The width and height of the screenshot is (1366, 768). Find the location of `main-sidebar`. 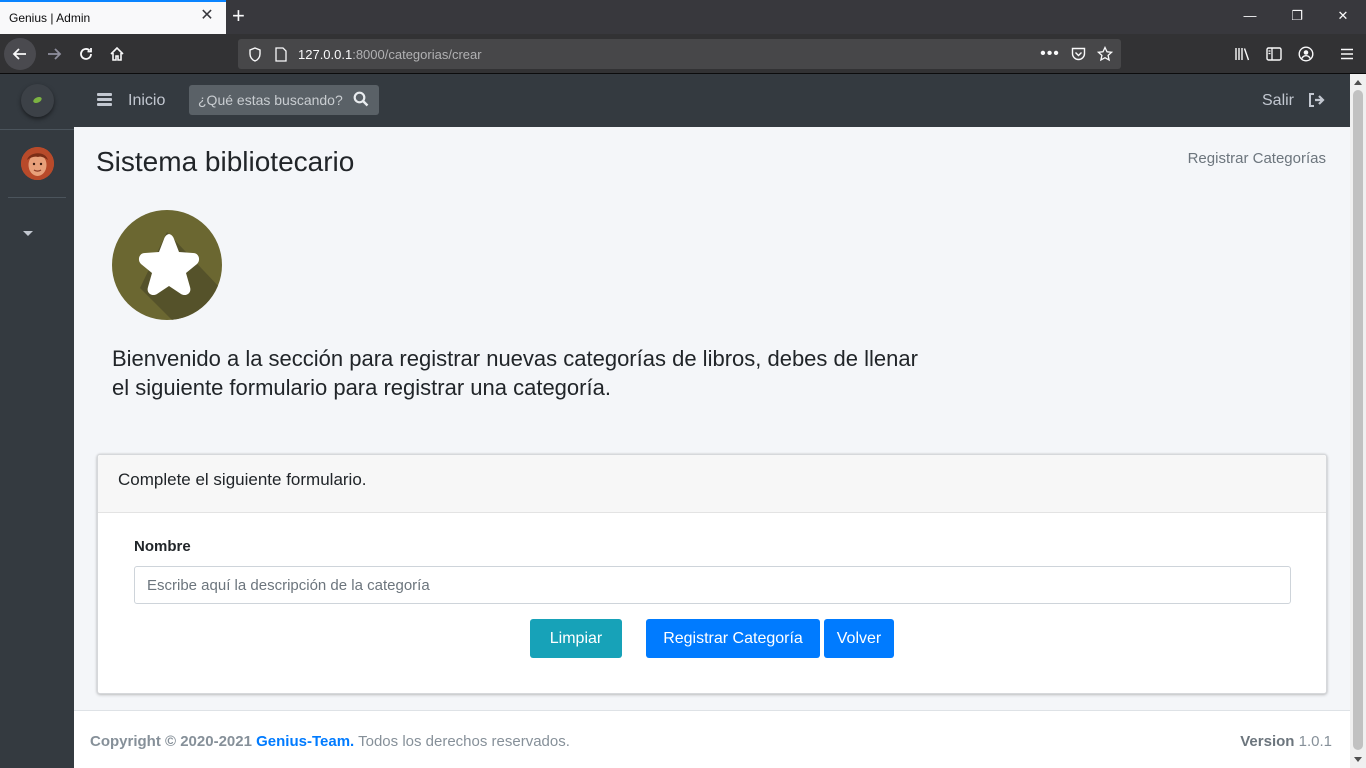

main-sidebar is located at coordinates (37, 421).